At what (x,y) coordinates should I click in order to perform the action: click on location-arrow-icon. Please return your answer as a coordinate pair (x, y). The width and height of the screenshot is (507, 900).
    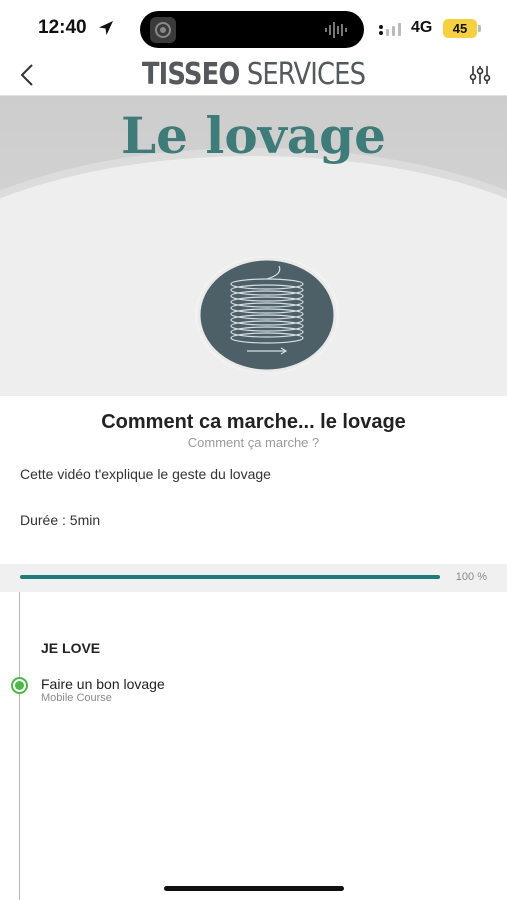
    Looking at the image, I should click on (106, 28).